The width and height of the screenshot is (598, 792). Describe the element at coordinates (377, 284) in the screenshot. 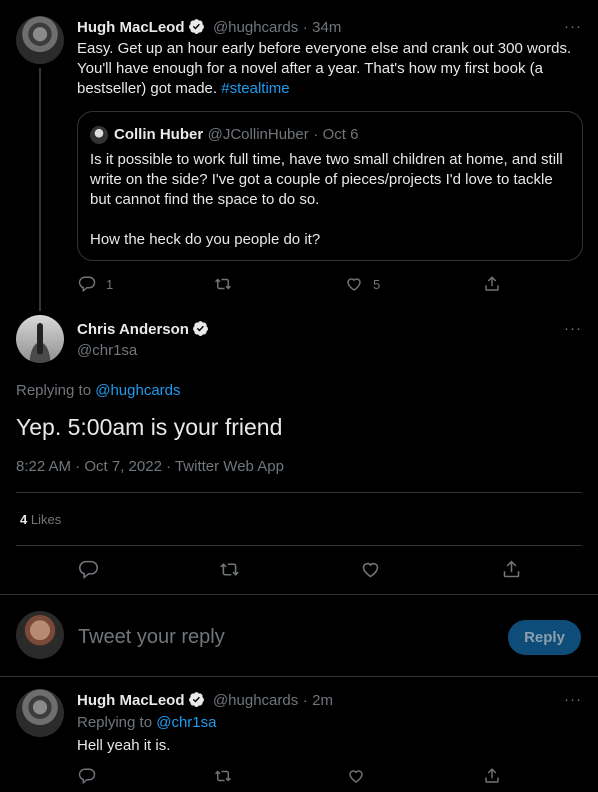

I see `like-count: 5` at that location.